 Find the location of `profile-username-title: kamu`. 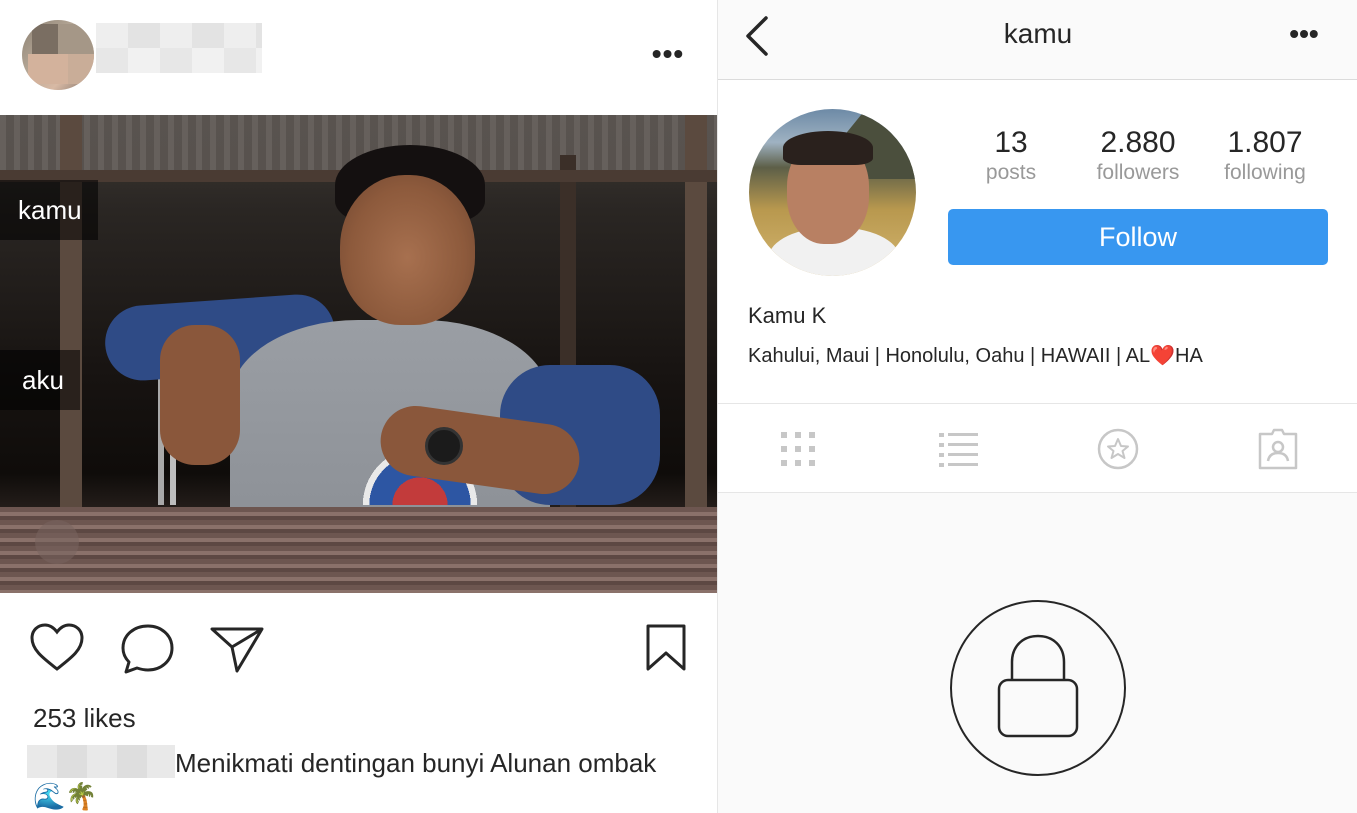

profile-username-title: kamu is located at coordinates (1038, 33).